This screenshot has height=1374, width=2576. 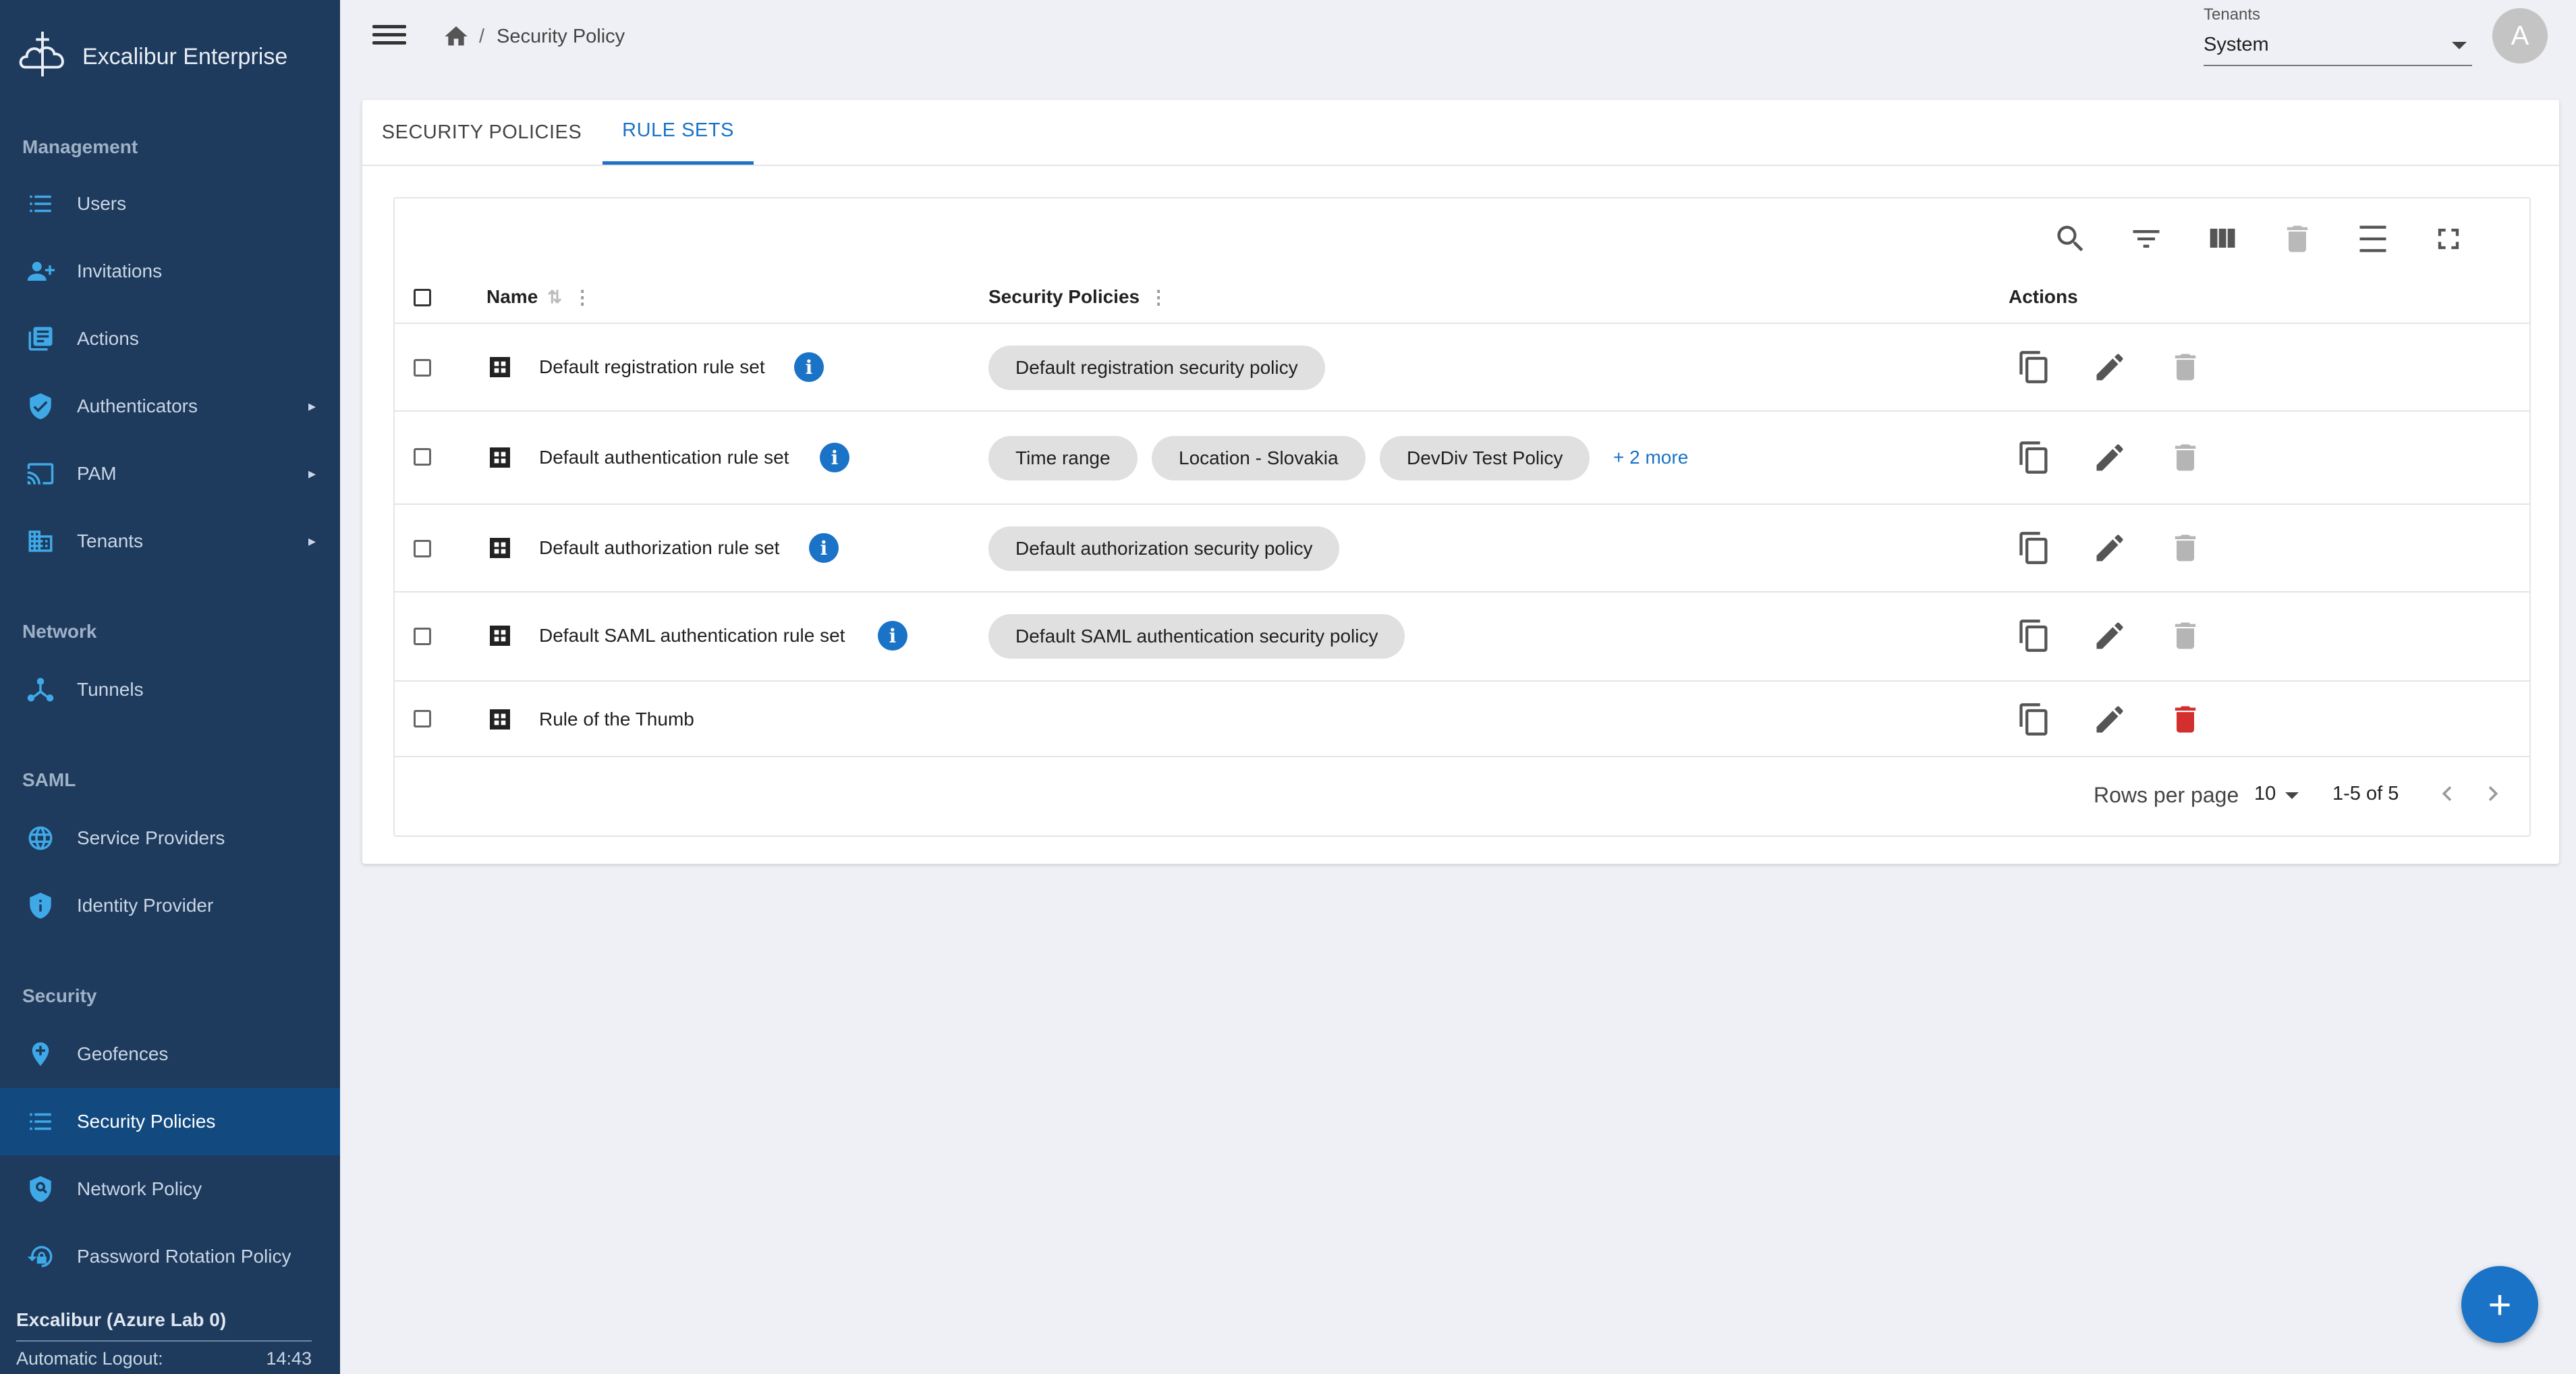 I want to click on sidebar-item-label: Invitations, so click(x=120, y=270).